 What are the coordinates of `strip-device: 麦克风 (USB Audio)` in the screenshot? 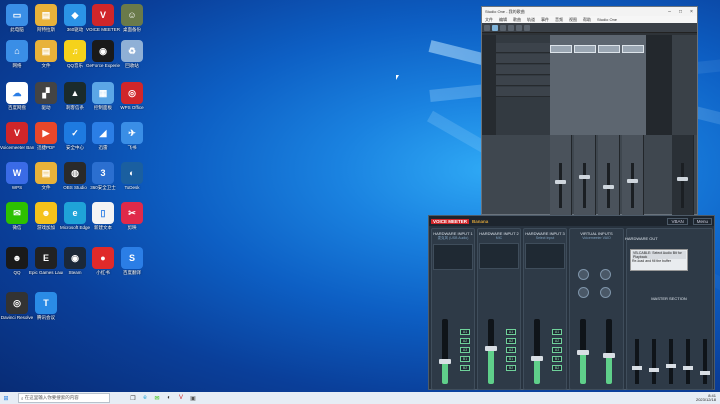 It's located at (453, 238).